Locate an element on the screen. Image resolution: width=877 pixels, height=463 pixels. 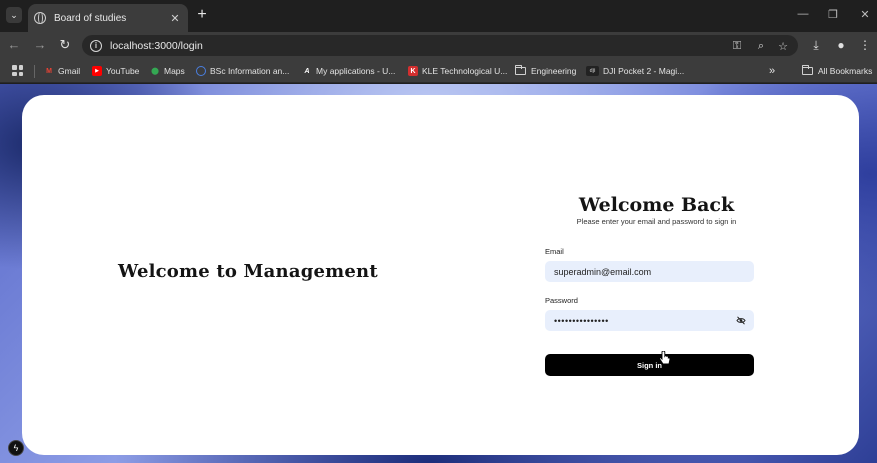
minimize-icon: — is located at coordinates (803, 14).